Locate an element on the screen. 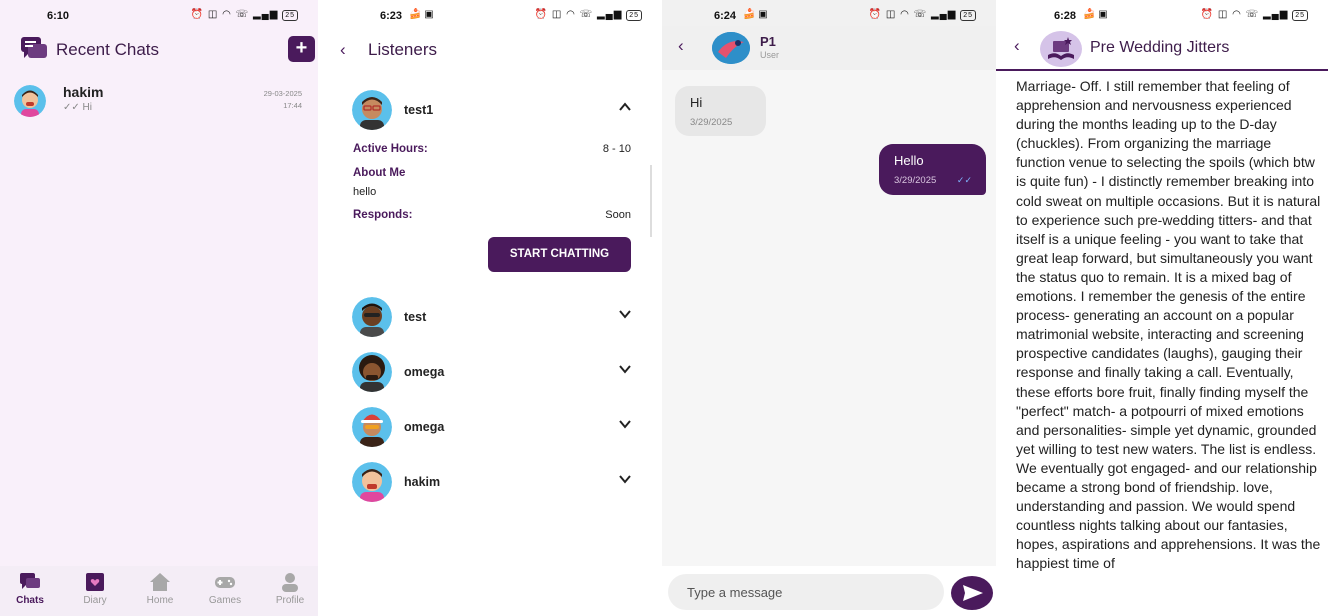  chat-list-item: hakim ✓✓ Hi 29-03-2025 17:44 is located at coordinates (159, 102).